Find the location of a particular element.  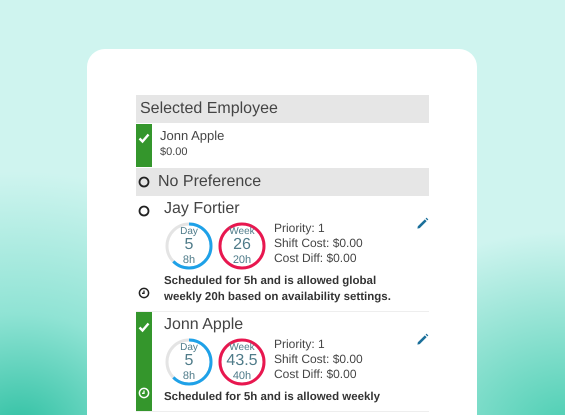

employee-cost: $0.00 is located at coordinates (174, 152).